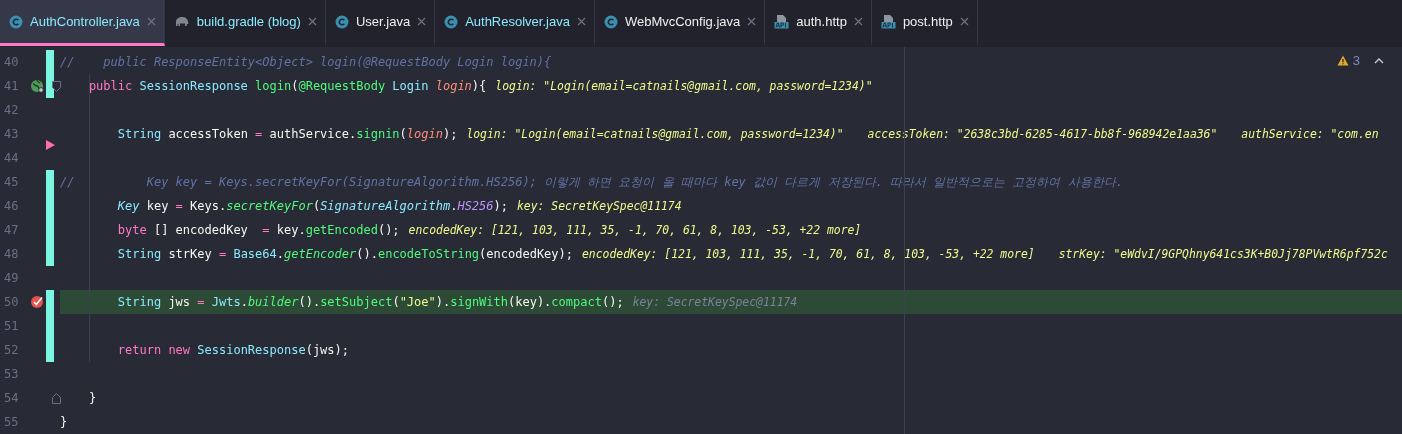  I want to click on code-line: public SessionResponse login(@RequestBody Login login){, so click(287, 86).